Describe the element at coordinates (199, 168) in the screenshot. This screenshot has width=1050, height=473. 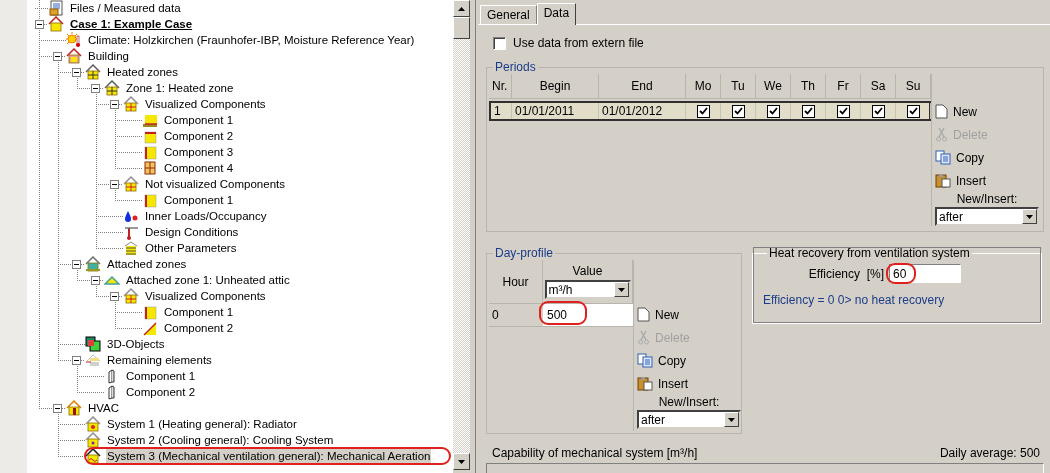
I see `tree-item: Component 4` at that location.